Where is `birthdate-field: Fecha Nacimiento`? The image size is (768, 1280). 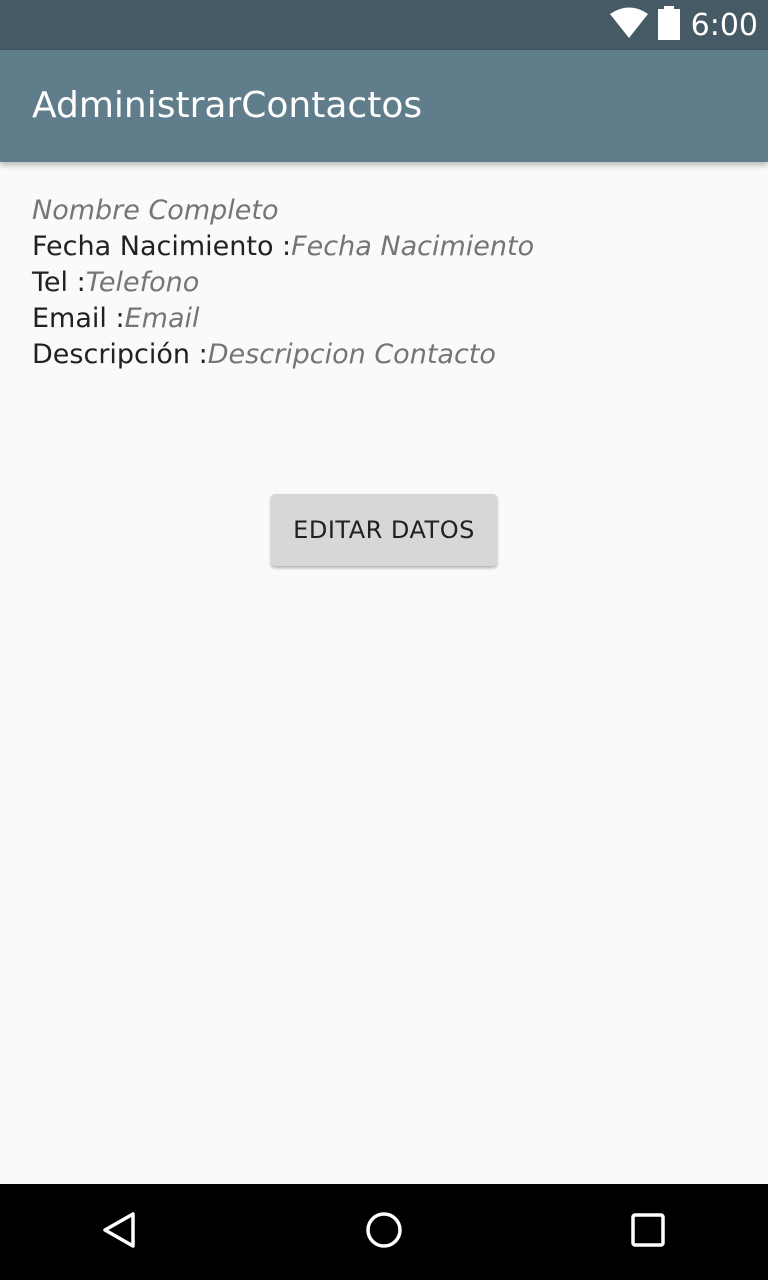 birthdate-field: Fecha Nacimiento is located at coordinates (412, 246).